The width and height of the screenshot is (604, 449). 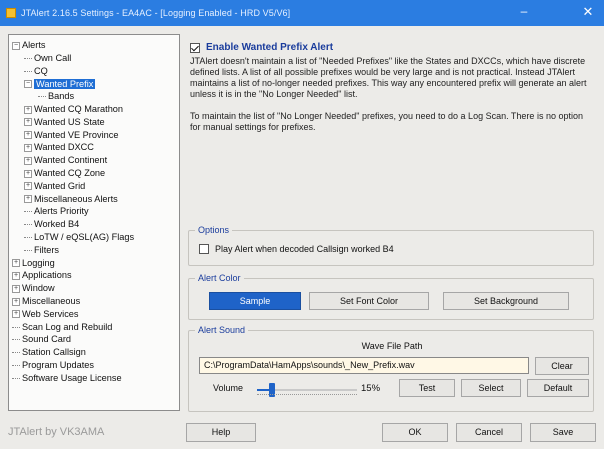 I want to click on tree-item-label: Own Call, so click(x=53, y=57).